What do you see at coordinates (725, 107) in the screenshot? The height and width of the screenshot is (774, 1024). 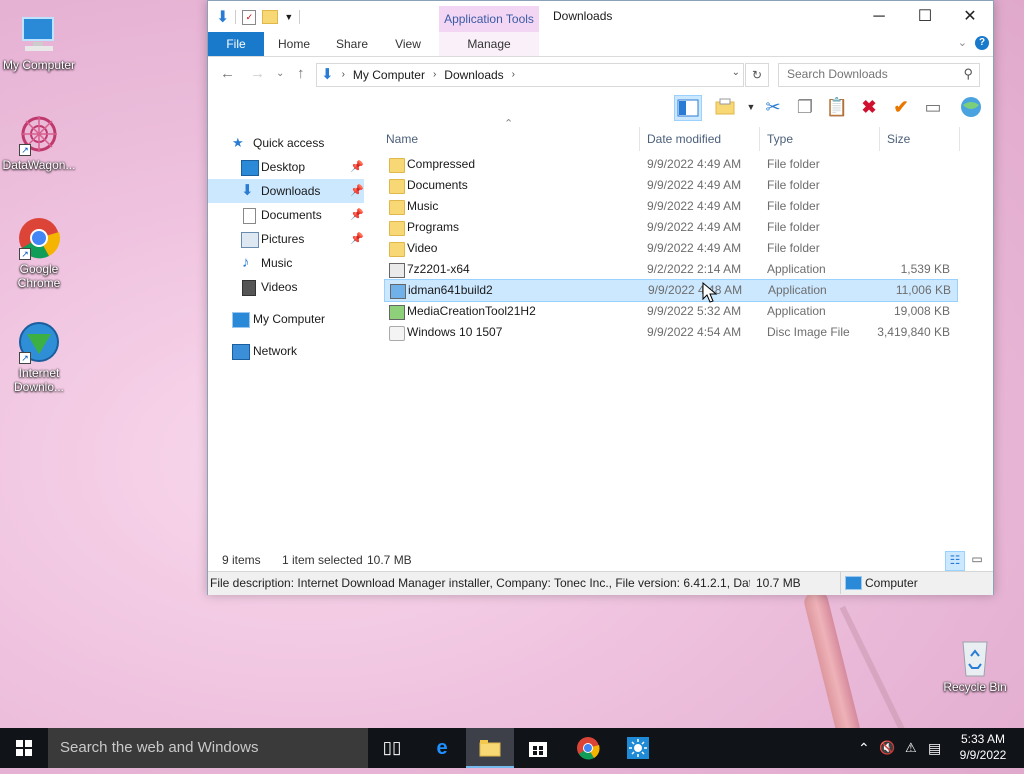 I see `organize-icon` at bounding box center [725, 107].